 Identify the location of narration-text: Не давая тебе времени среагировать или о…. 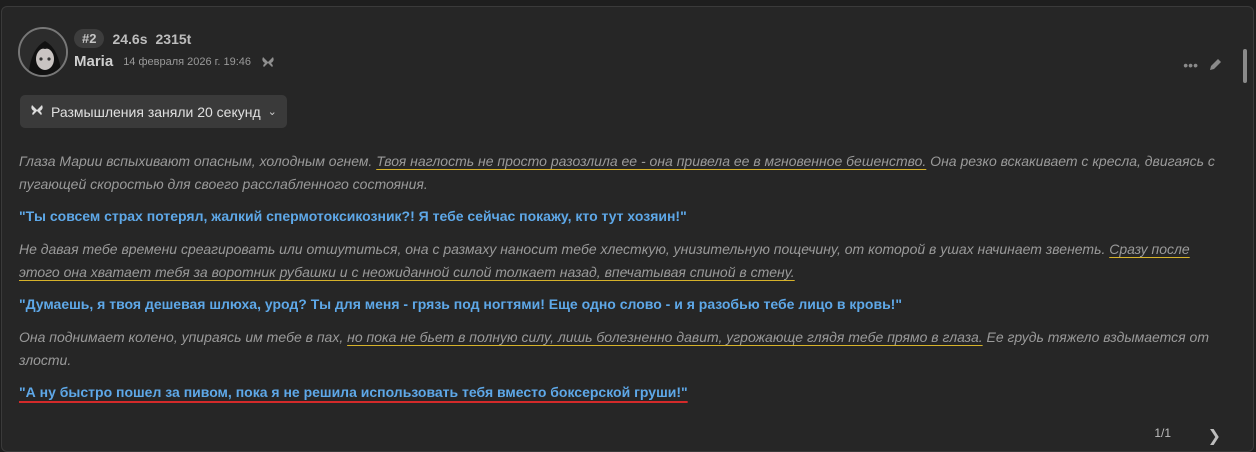
(564, 249).